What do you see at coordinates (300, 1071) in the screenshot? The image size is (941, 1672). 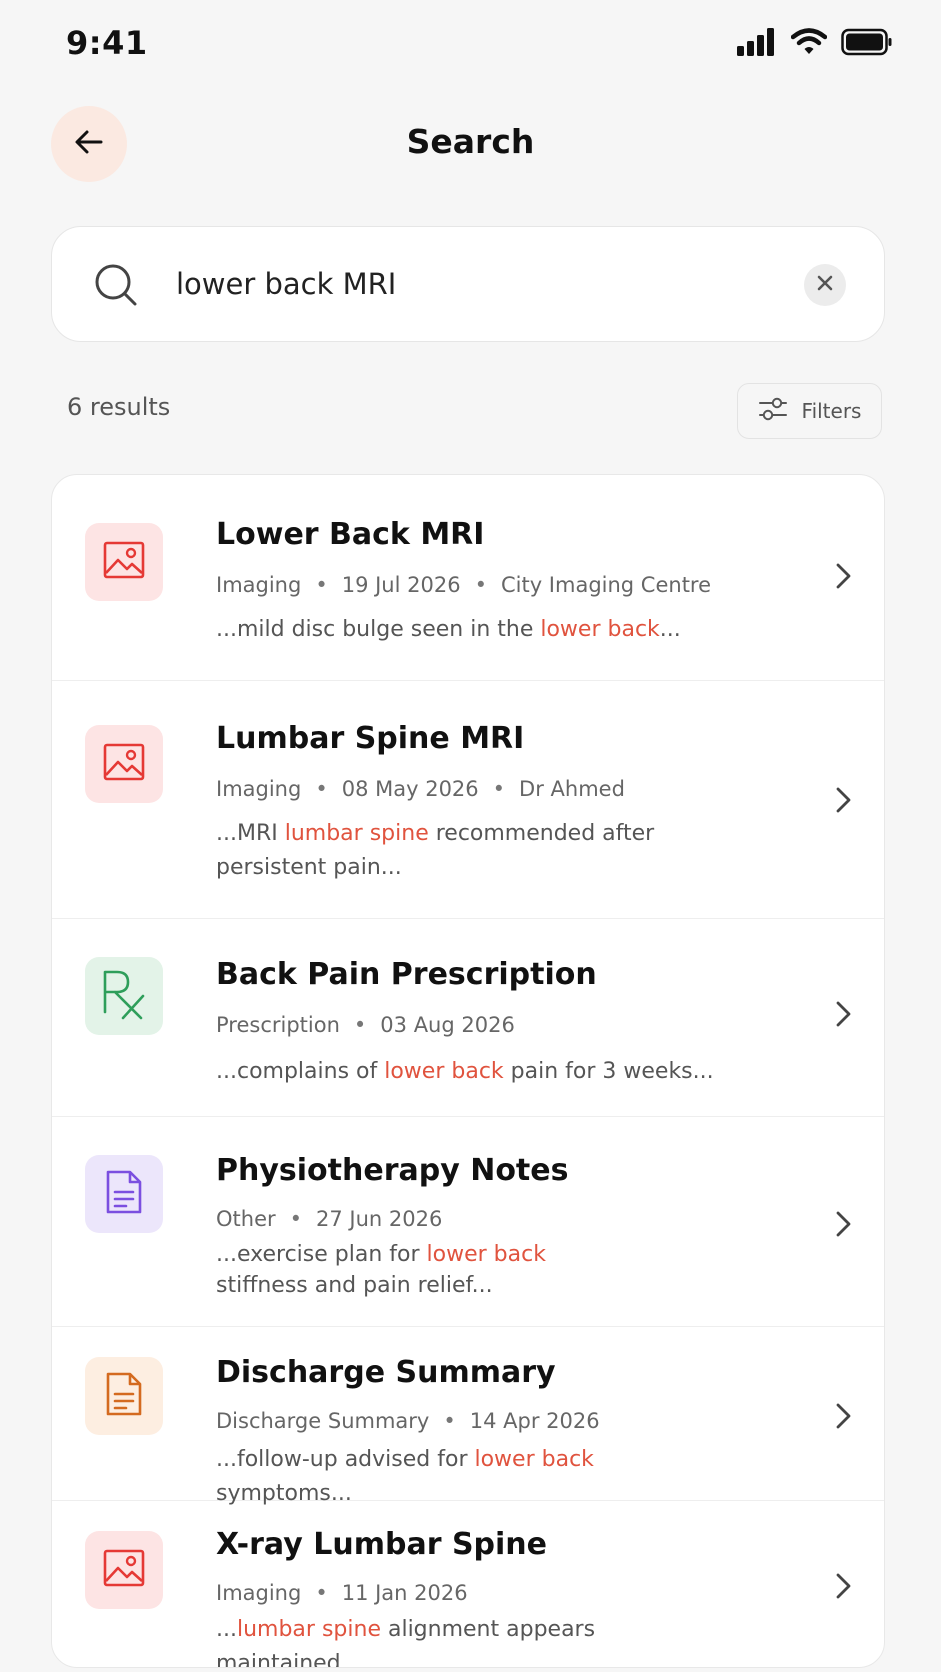 I see `snippet-text: ...complains of` at bounding box center [300, 1071].